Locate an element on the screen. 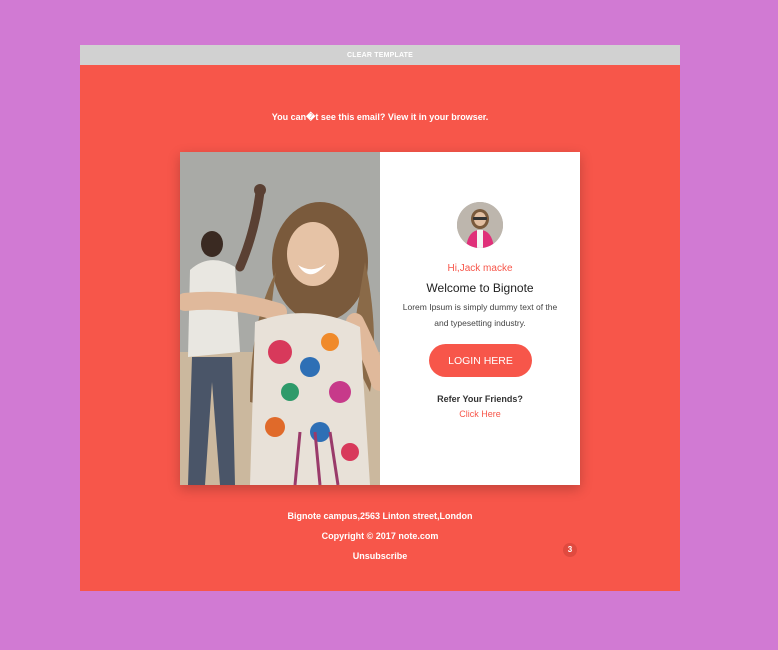 The image size is (778, 650). unsubscribe-link: Unsubscribe is located at coordinates (380, 560).